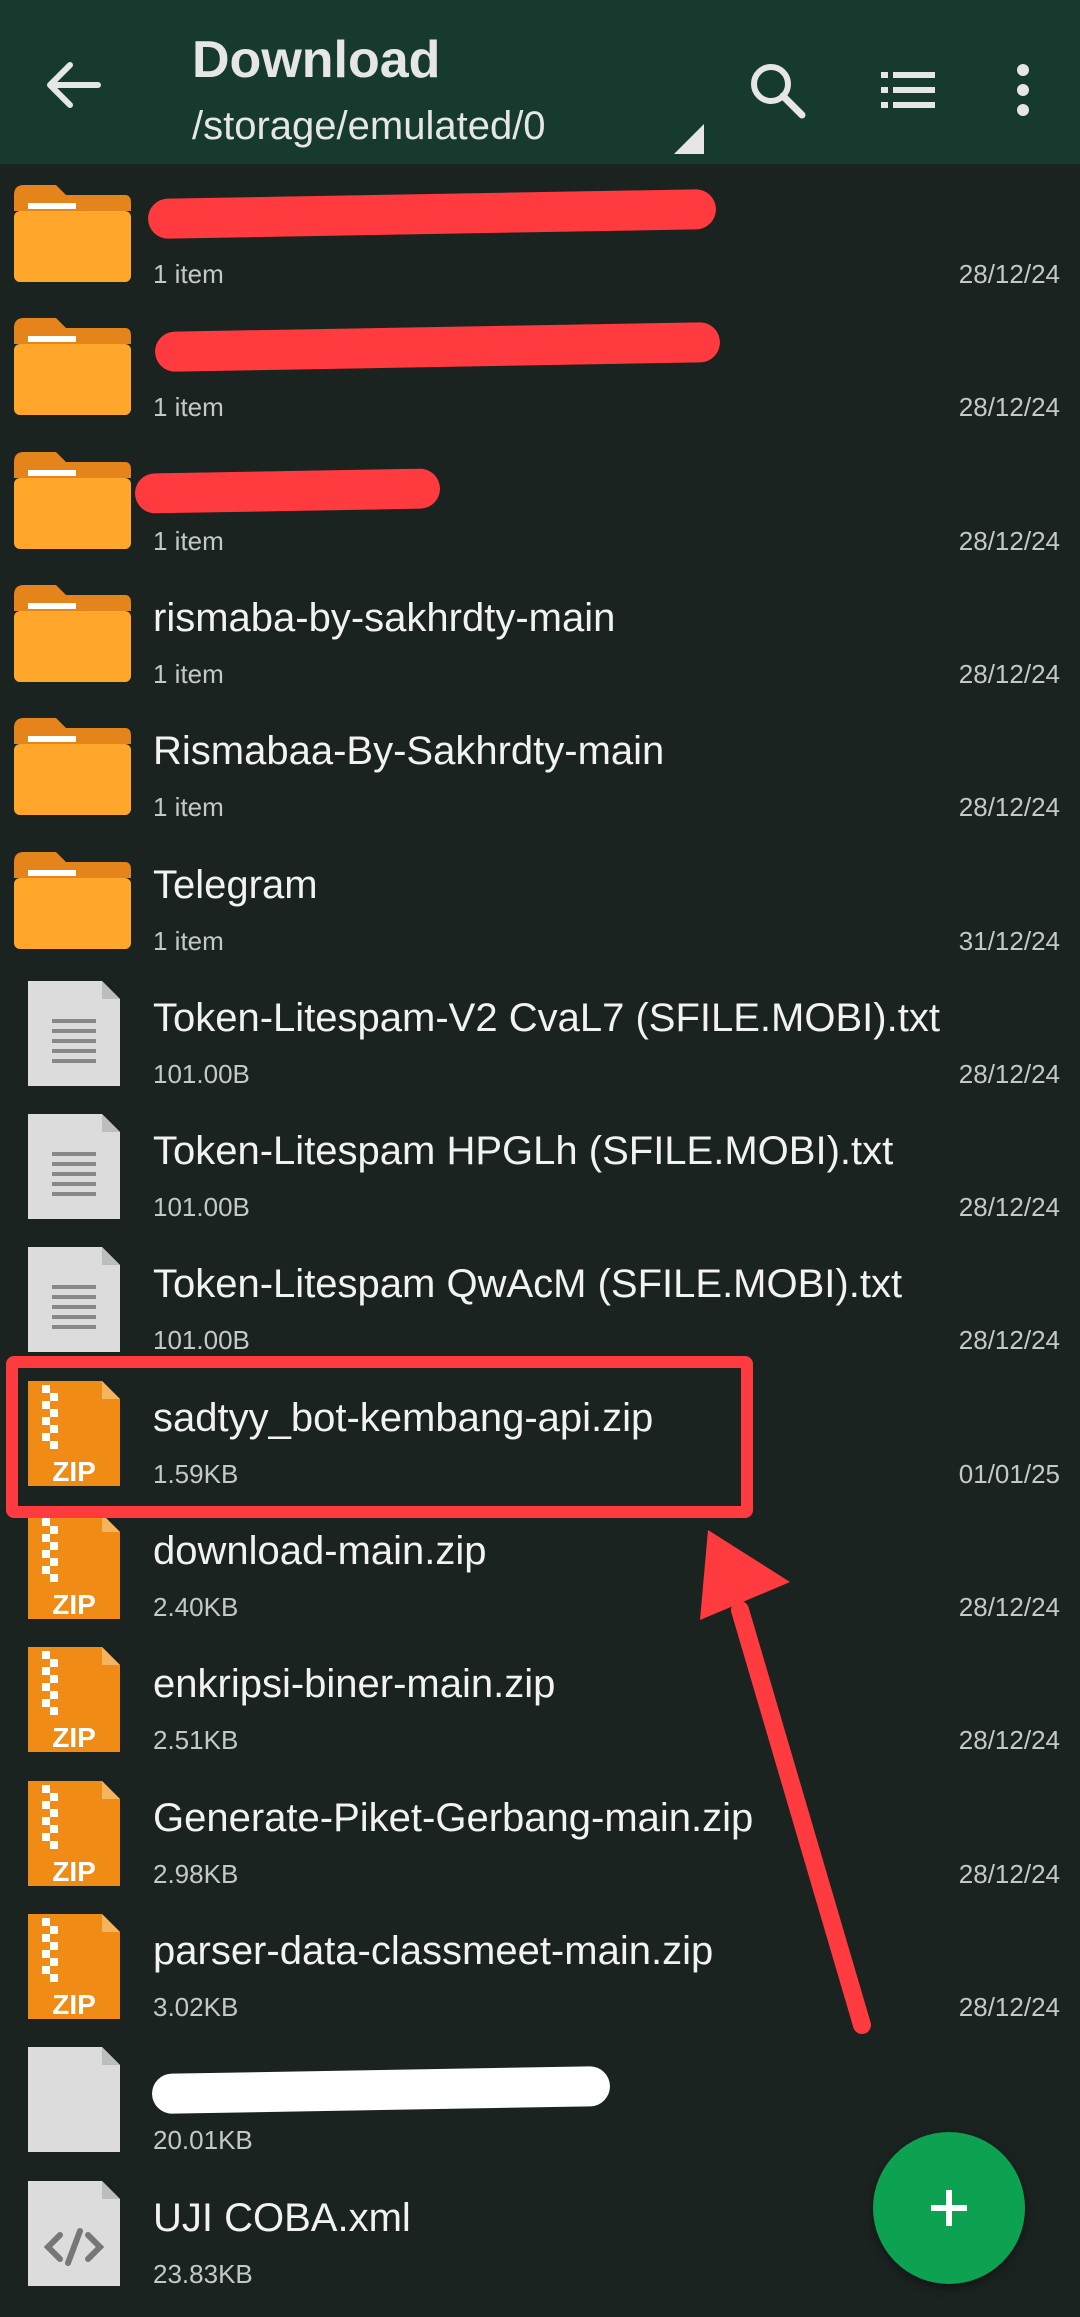 The height and width of the screenshot is (2317, 1080). I want to click on file-meta: 2.40KB, so click(196, 1607).